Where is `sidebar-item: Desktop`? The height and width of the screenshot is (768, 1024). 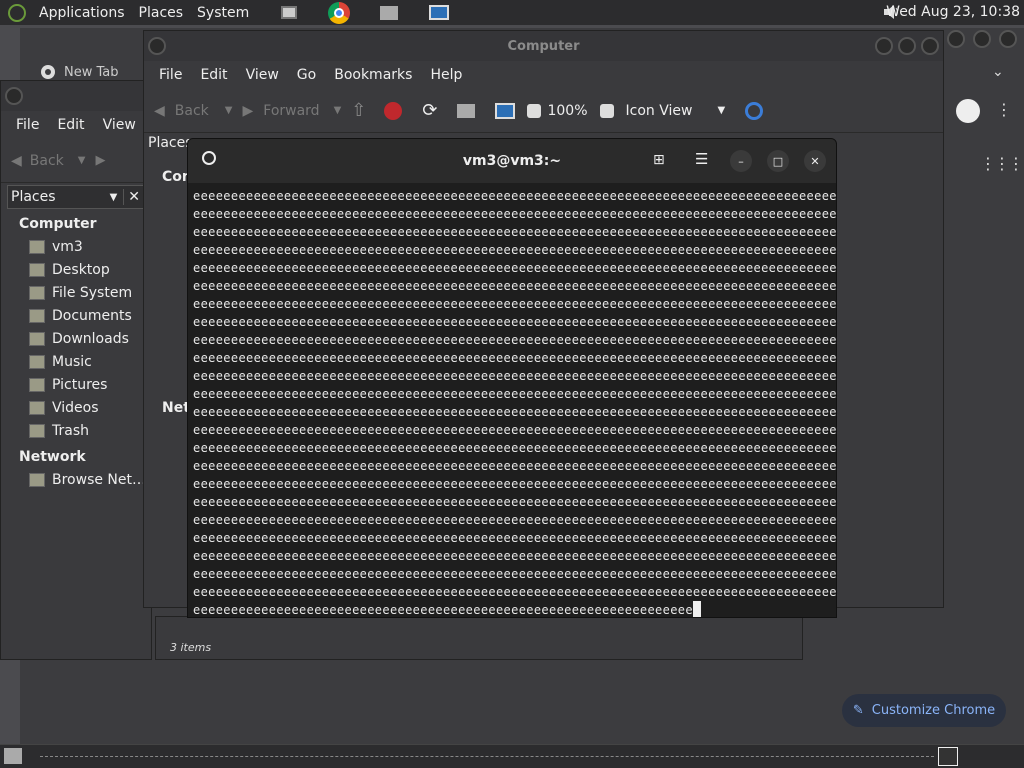 sidebar-item: Desktop is located at coordinates (76, 269).